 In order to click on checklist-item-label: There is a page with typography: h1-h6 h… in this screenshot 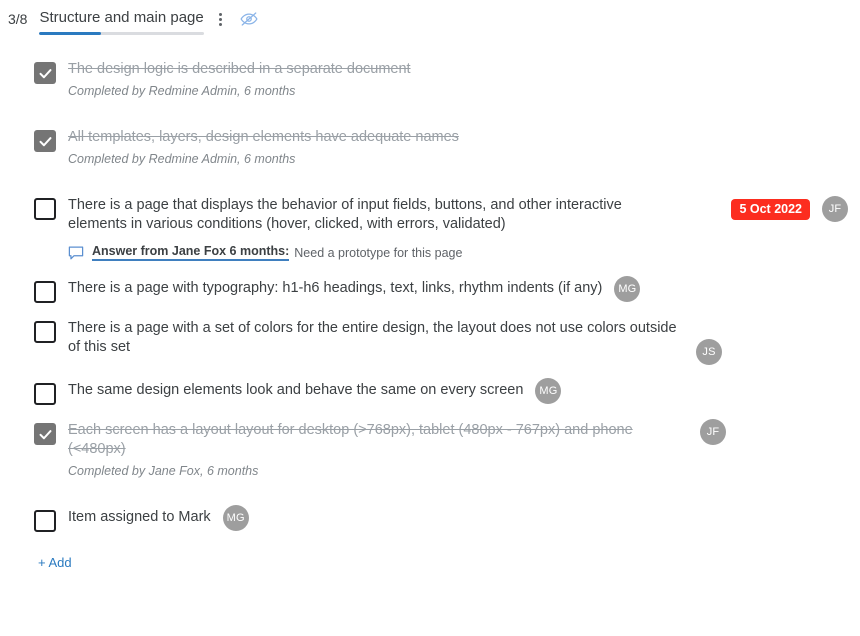, I will do `click(335, 288)`.